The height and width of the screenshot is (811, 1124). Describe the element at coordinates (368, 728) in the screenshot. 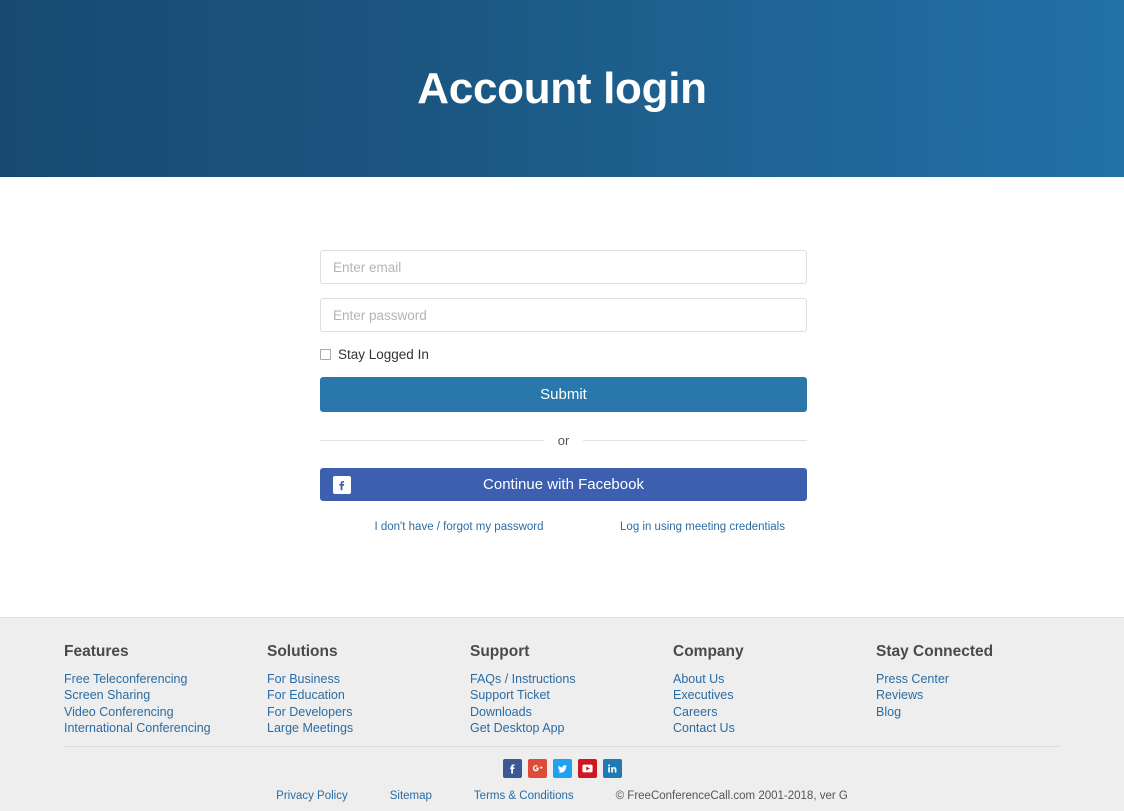

I see `footer-link-large-meetings: Large Meetings` at that location.